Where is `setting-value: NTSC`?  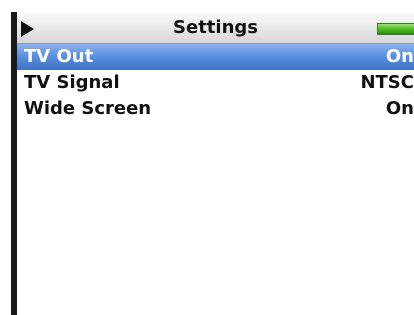 setting-value: NTSC is located at coordinates (387, 82).